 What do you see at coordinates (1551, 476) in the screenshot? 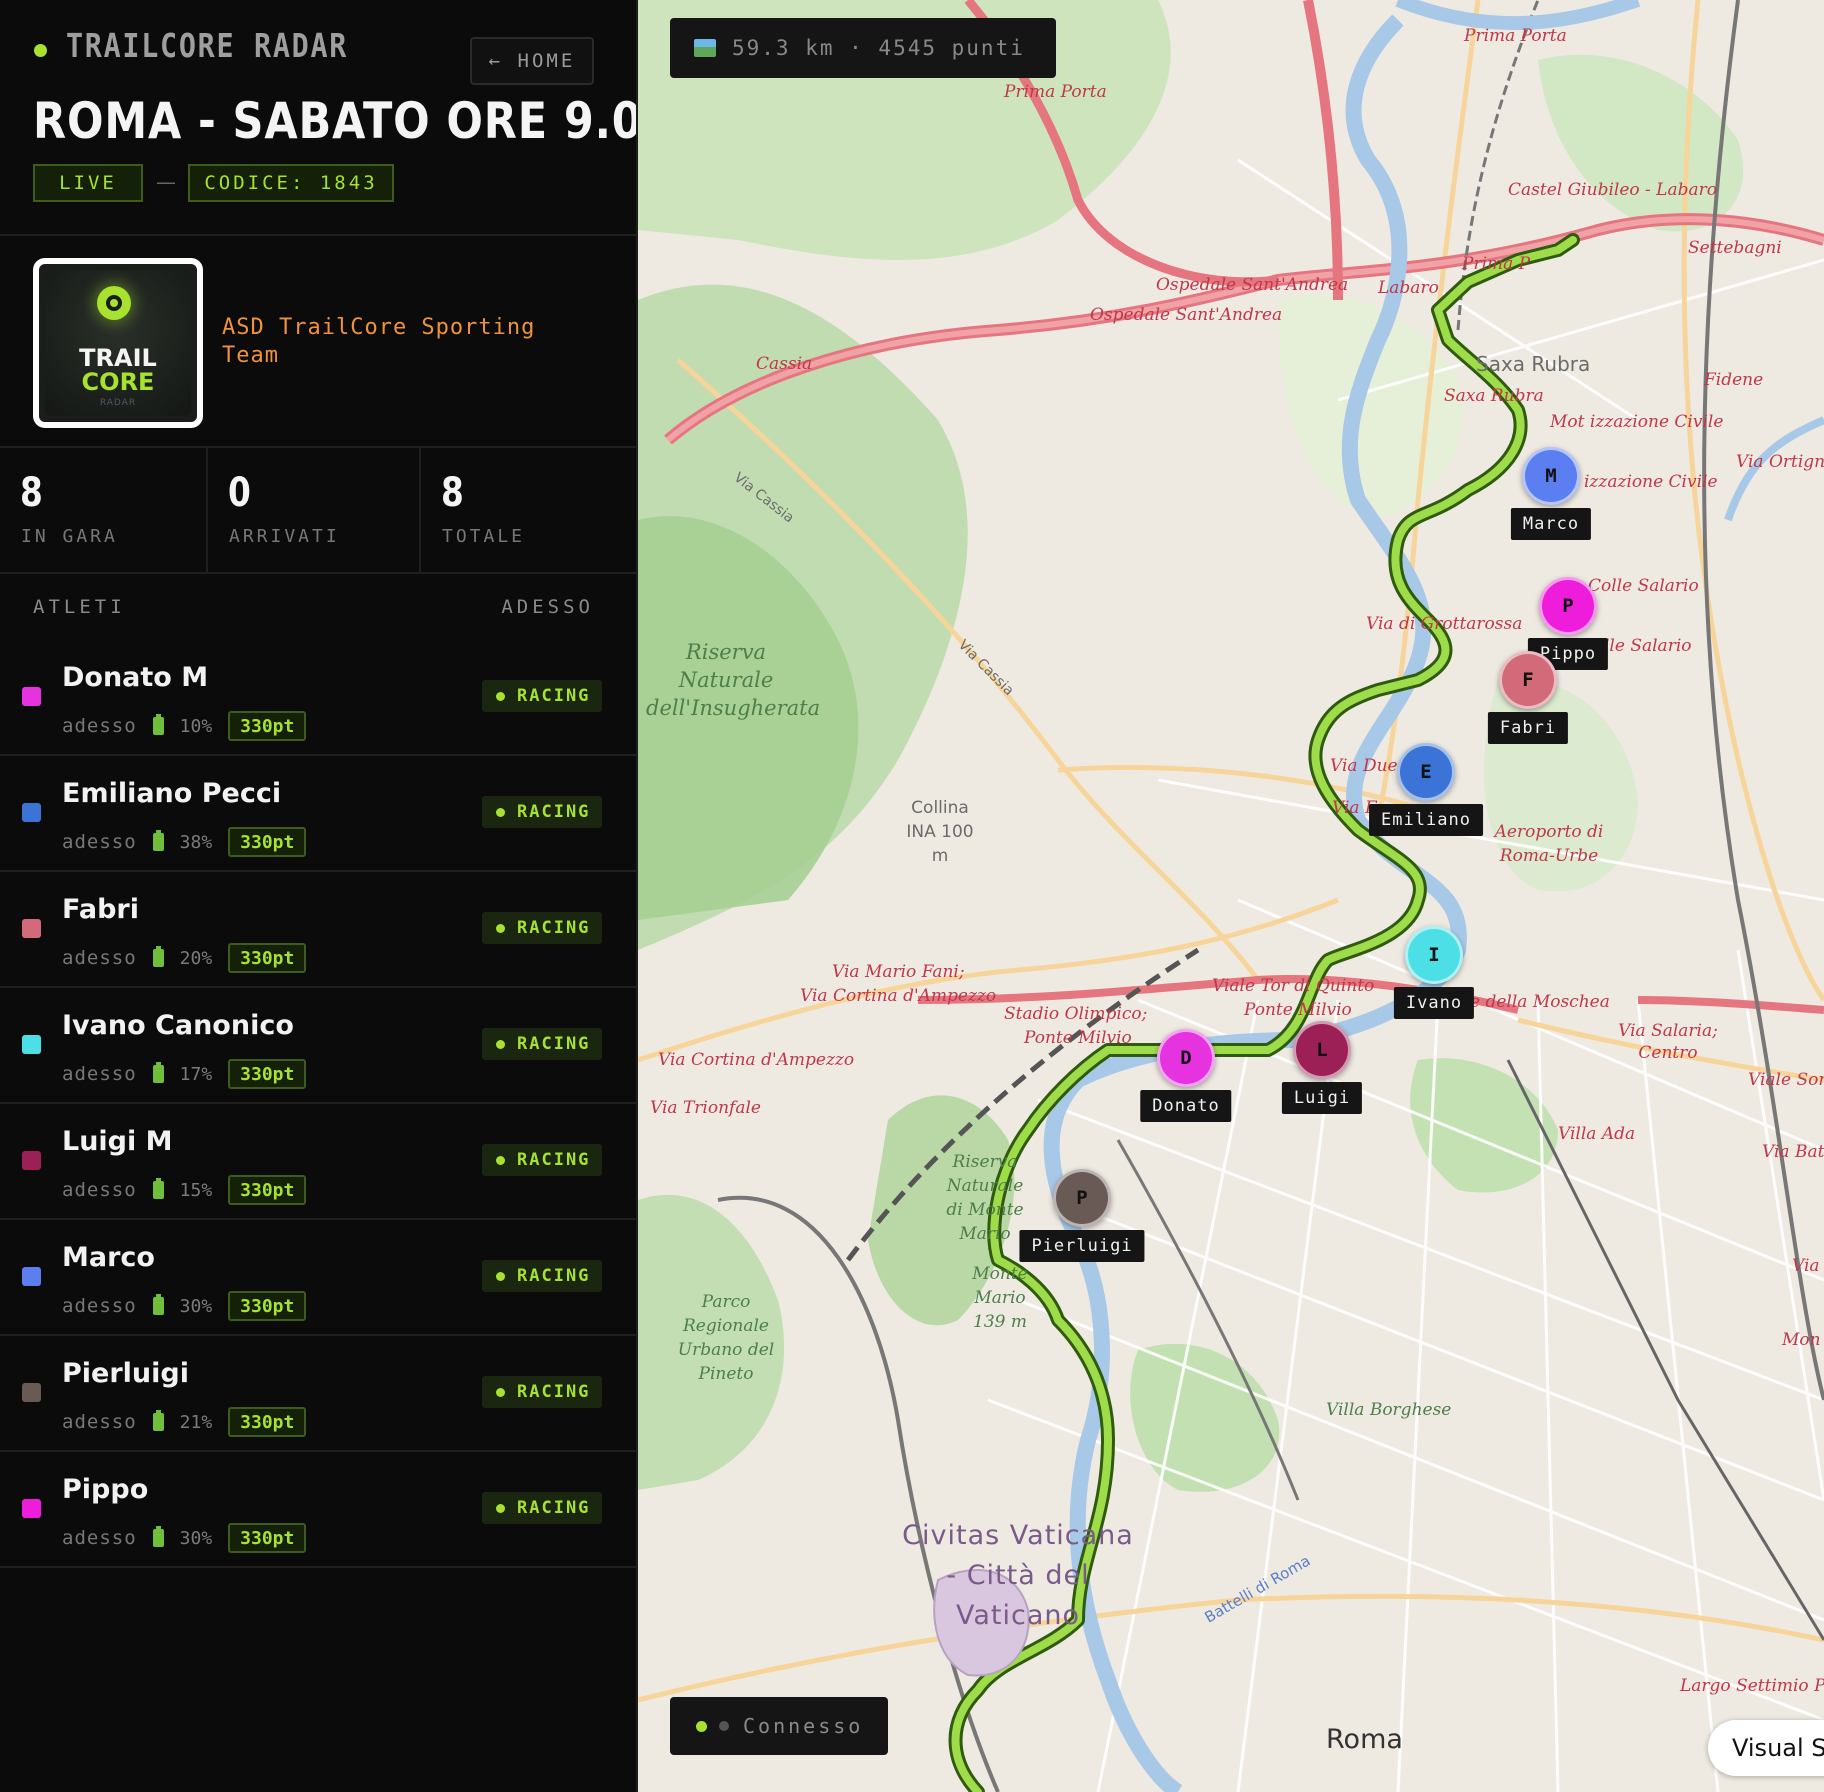
I see `athlete-map-marker: M` at bounding box center [1551, 476].